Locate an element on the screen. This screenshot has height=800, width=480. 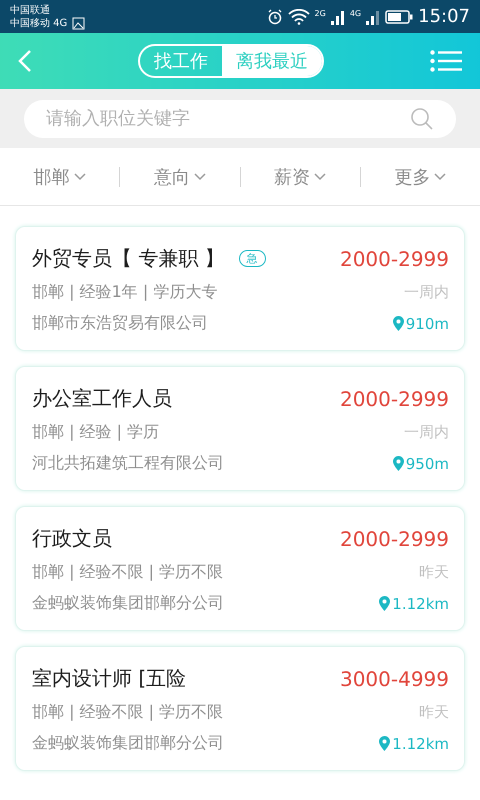
carrier-name: 中国移动 4G is located at coordinates (39, 23).